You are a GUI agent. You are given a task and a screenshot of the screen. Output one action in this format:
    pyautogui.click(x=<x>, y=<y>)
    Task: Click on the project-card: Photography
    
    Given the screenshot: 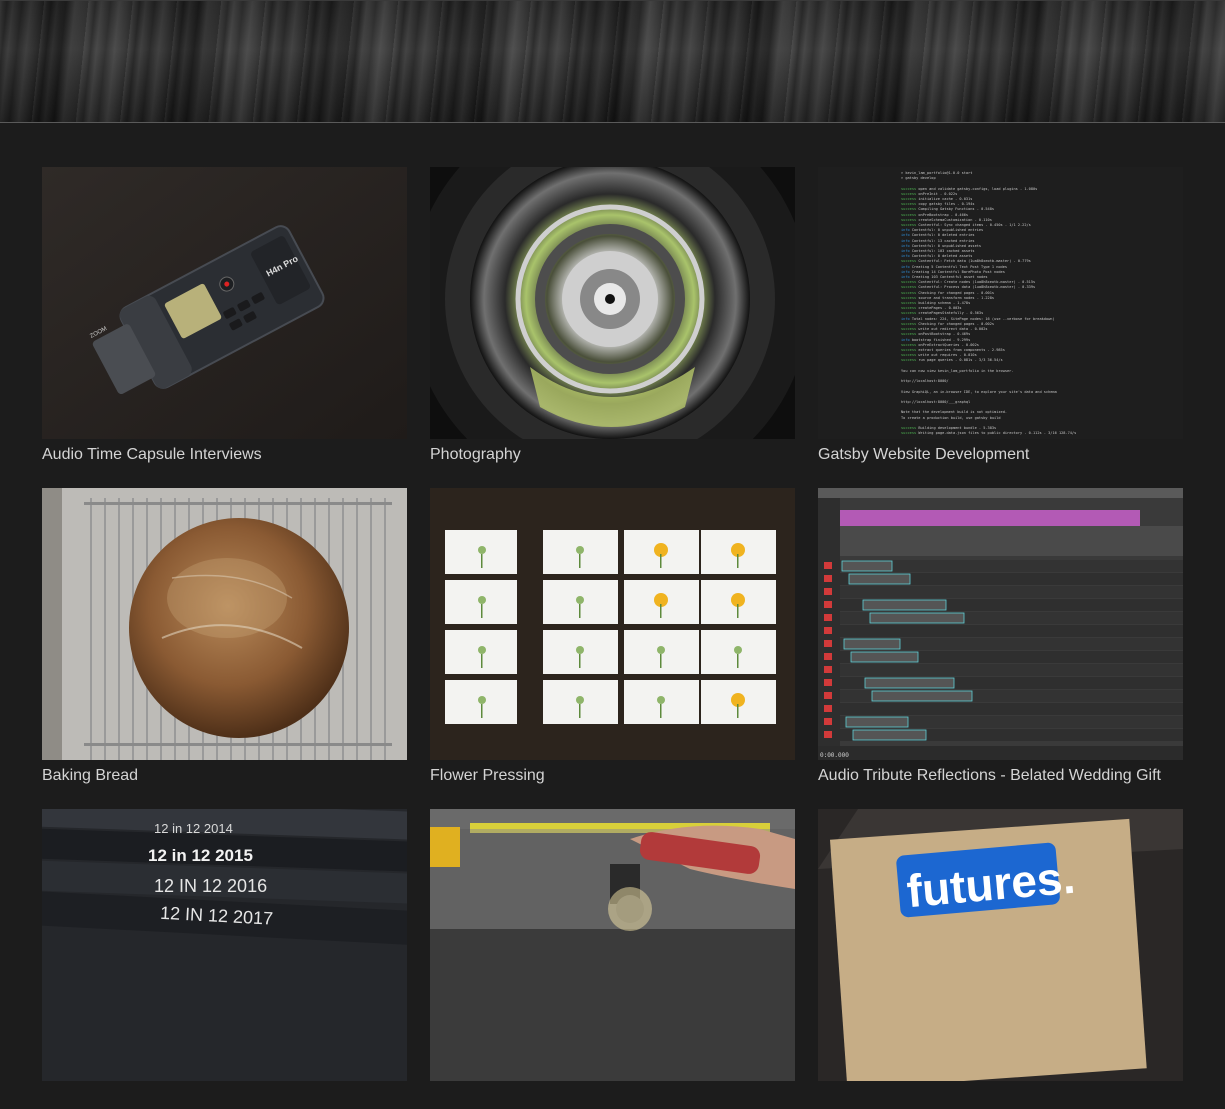 What is the action you would take?
    pyautogui.click(x=612, y=317)
    